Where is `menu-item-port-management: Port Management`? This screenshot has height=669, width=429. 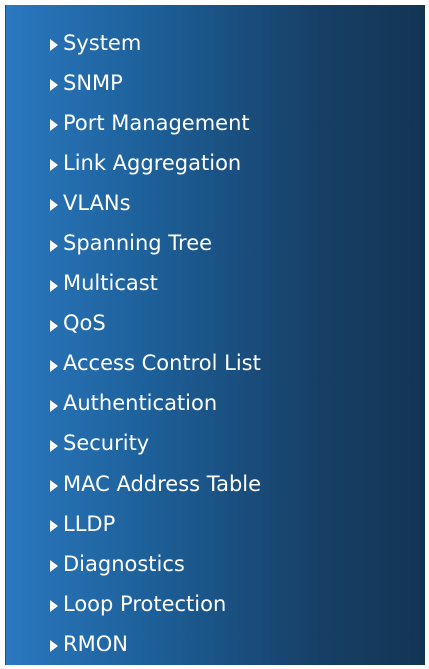 menu-item-port-management: Port Management is located at coordinates (155, 123).